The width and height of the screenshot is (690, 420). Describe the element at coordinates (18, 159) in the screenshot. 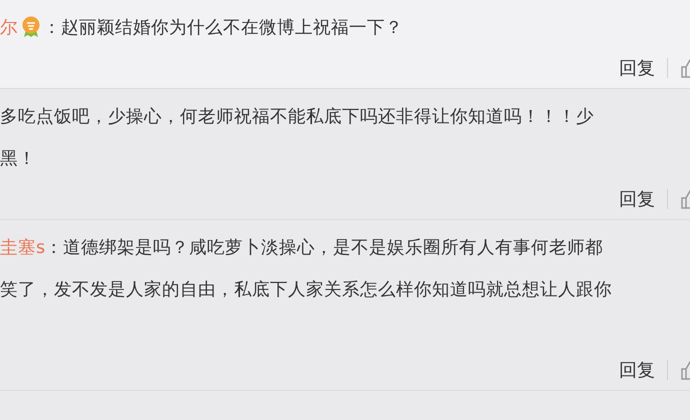

I see `comment-text: 黑！` at that location.